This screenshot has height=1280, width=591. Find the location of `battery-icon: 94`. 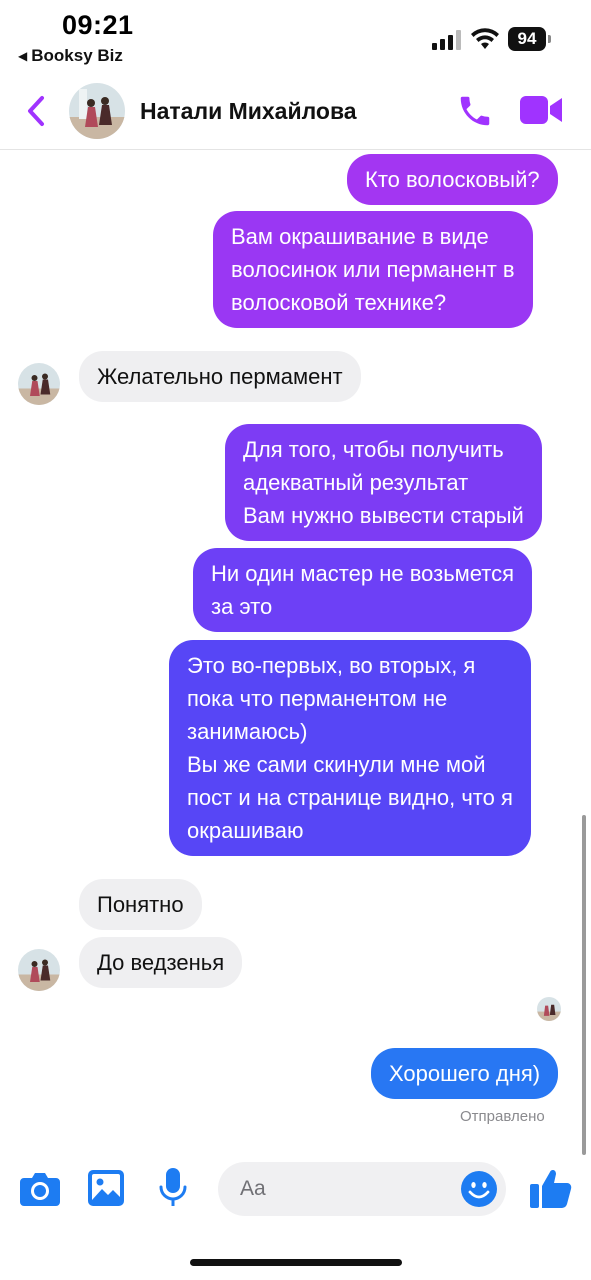

battery-icon: 94 is located at coordinates (530, 39).